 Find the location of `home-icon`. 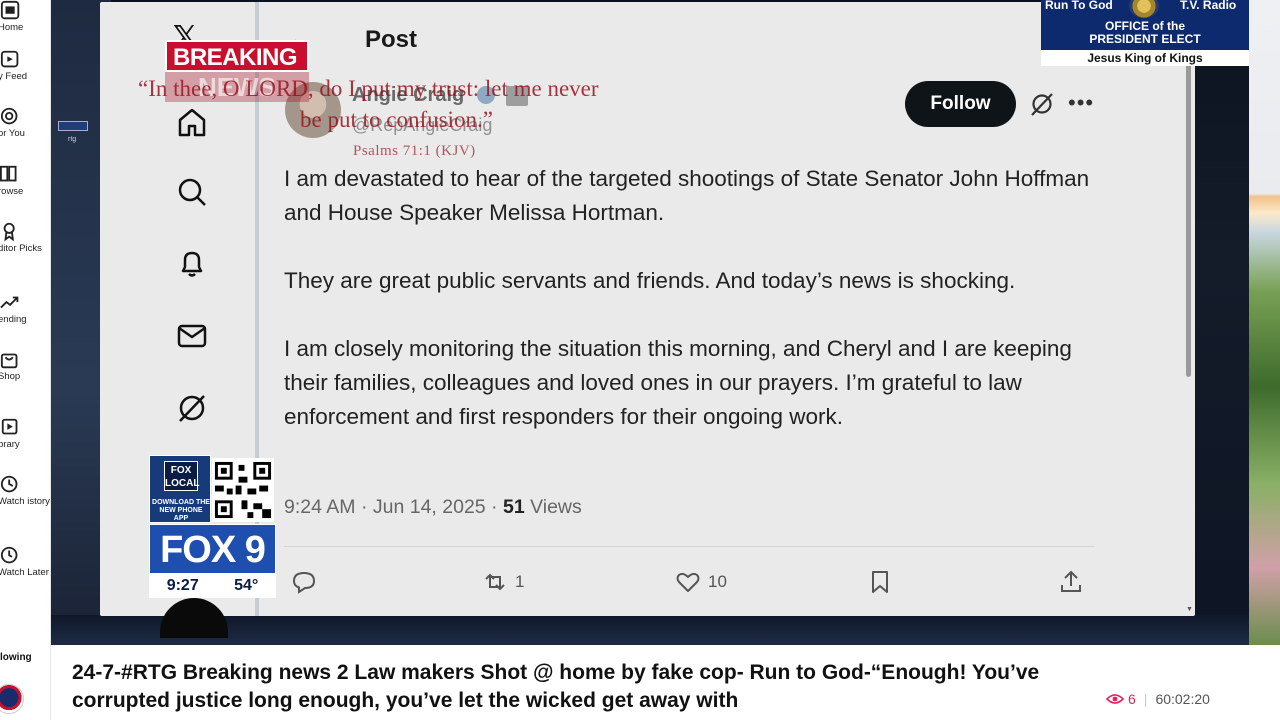

home-icon is located at coordinates (10, 10).